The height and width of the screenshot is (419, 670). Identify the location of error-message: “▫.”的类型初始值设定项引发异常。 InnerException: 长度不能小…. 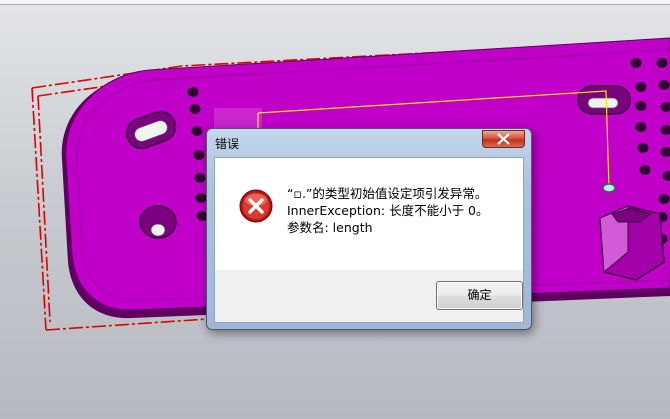
(388, 210).